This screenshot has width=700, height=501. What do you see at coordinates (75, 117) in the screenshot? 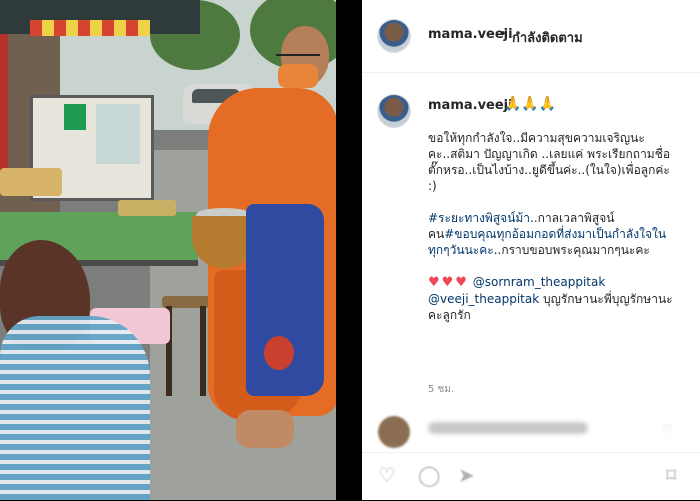
I see `cart-sign` at bounding box center [75, 117].